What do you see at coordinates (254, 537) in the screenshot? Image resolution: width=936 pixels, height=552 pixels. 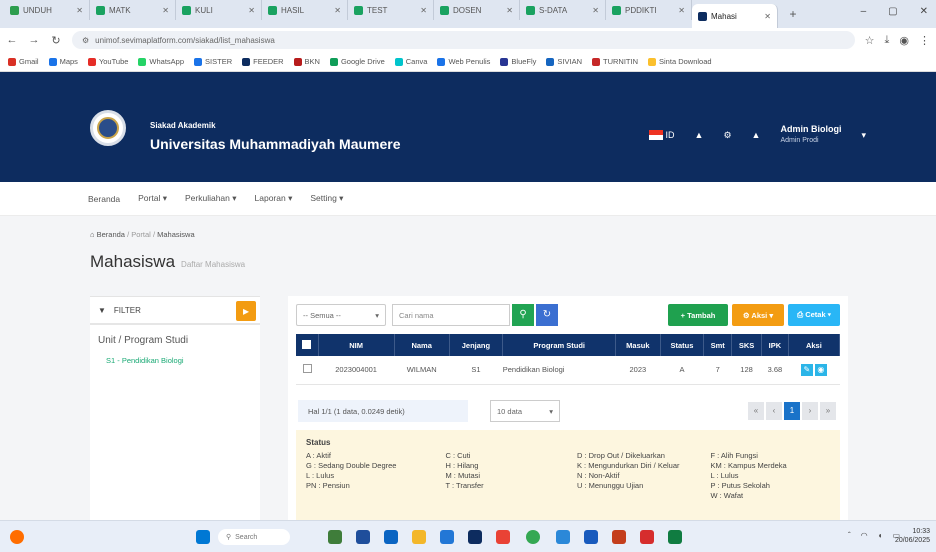 I see `taskbar-search: ⚲ Search` at bounding box center [254, 537].